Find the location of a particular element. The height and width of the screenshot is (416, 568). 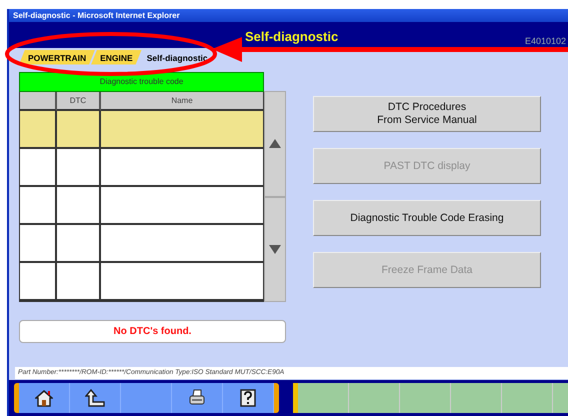

house-icon is located at coordinates (44, 398).